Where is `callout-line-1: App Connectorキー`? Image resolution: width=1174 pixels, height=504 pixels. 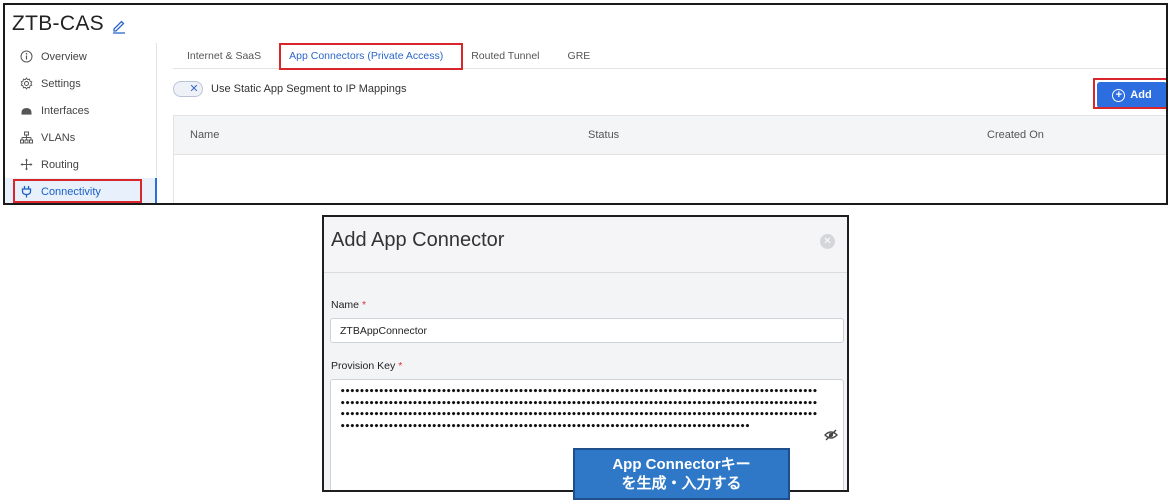 callout-line-1: App Connectorキー is located at coordinates (681, 464).